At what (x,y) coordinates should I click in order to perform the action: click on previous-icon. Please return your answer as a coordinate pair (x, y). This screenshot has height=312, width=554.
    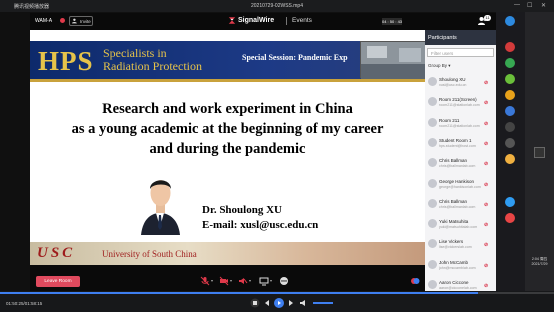
    Looking at the image, I should click on (267, 303).